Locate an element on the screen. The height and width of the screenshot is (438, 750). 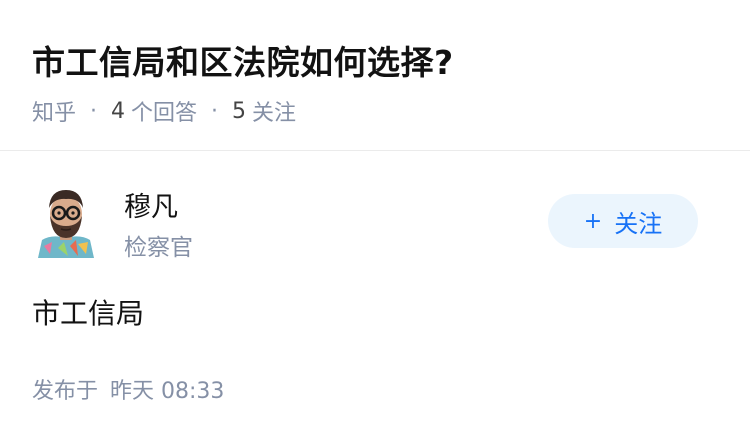
answer-content: 市工信局 is located at coordinates (88, 312).